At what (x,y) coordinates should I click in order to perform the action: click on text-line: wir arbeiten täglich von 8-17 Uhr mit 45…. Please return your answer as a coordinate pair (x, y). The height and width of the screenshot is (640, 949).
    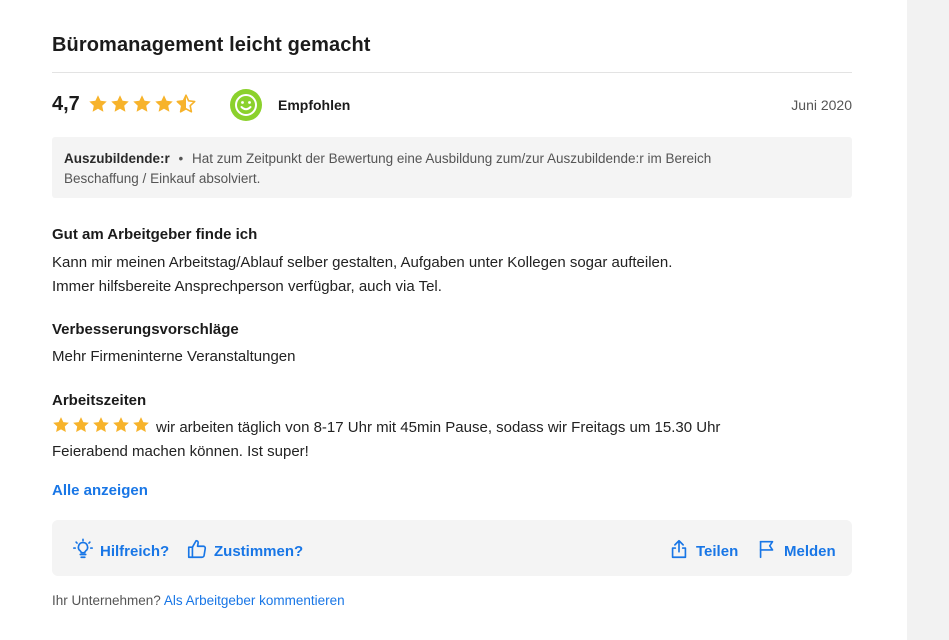
    Looking at the image, I should click on (432, 428).